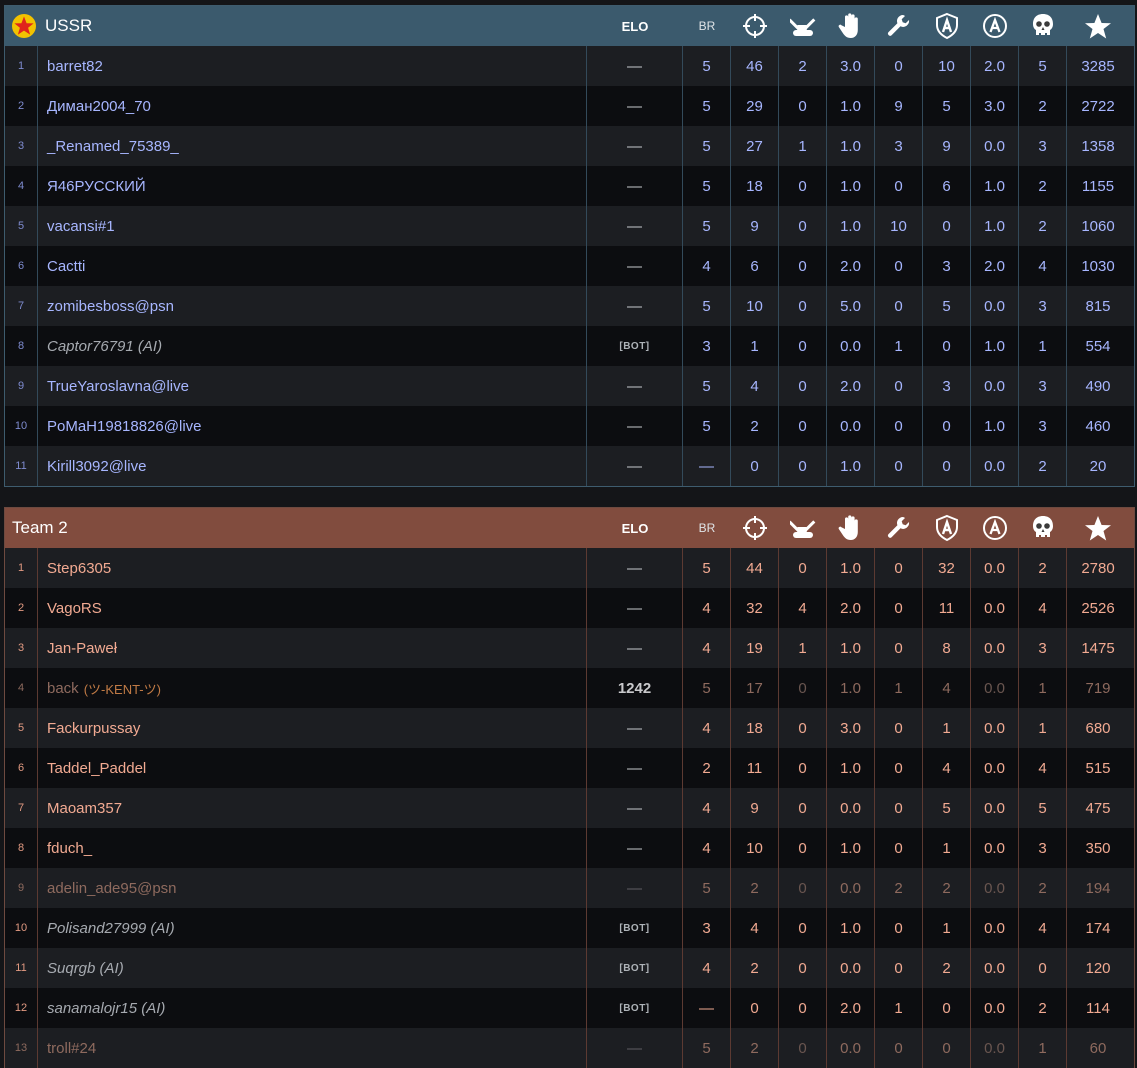 This screenshot has height=1068, width=1137. I want to click on player-row: 3 Jan-Paweł —4 19 1 1.0 0 8 0.0 3 1475, so click(569, 648).